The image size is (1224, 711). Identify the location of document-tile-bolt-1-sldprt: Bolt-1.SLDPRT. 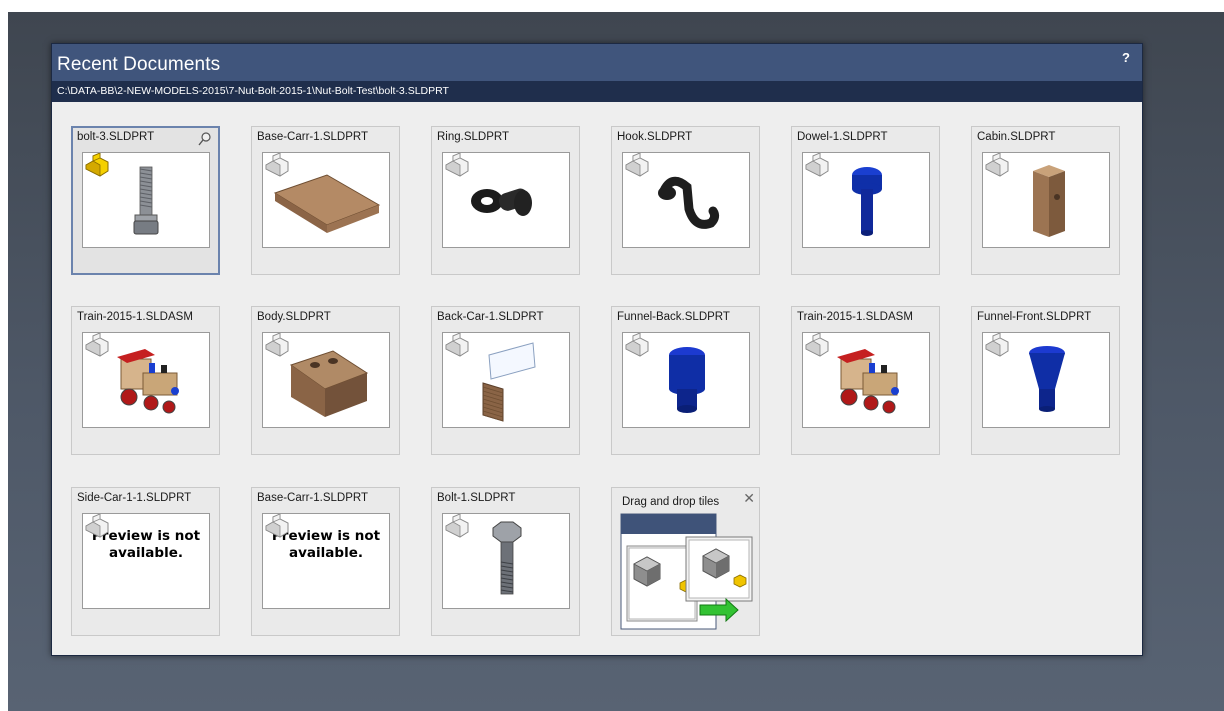
(505, 561).